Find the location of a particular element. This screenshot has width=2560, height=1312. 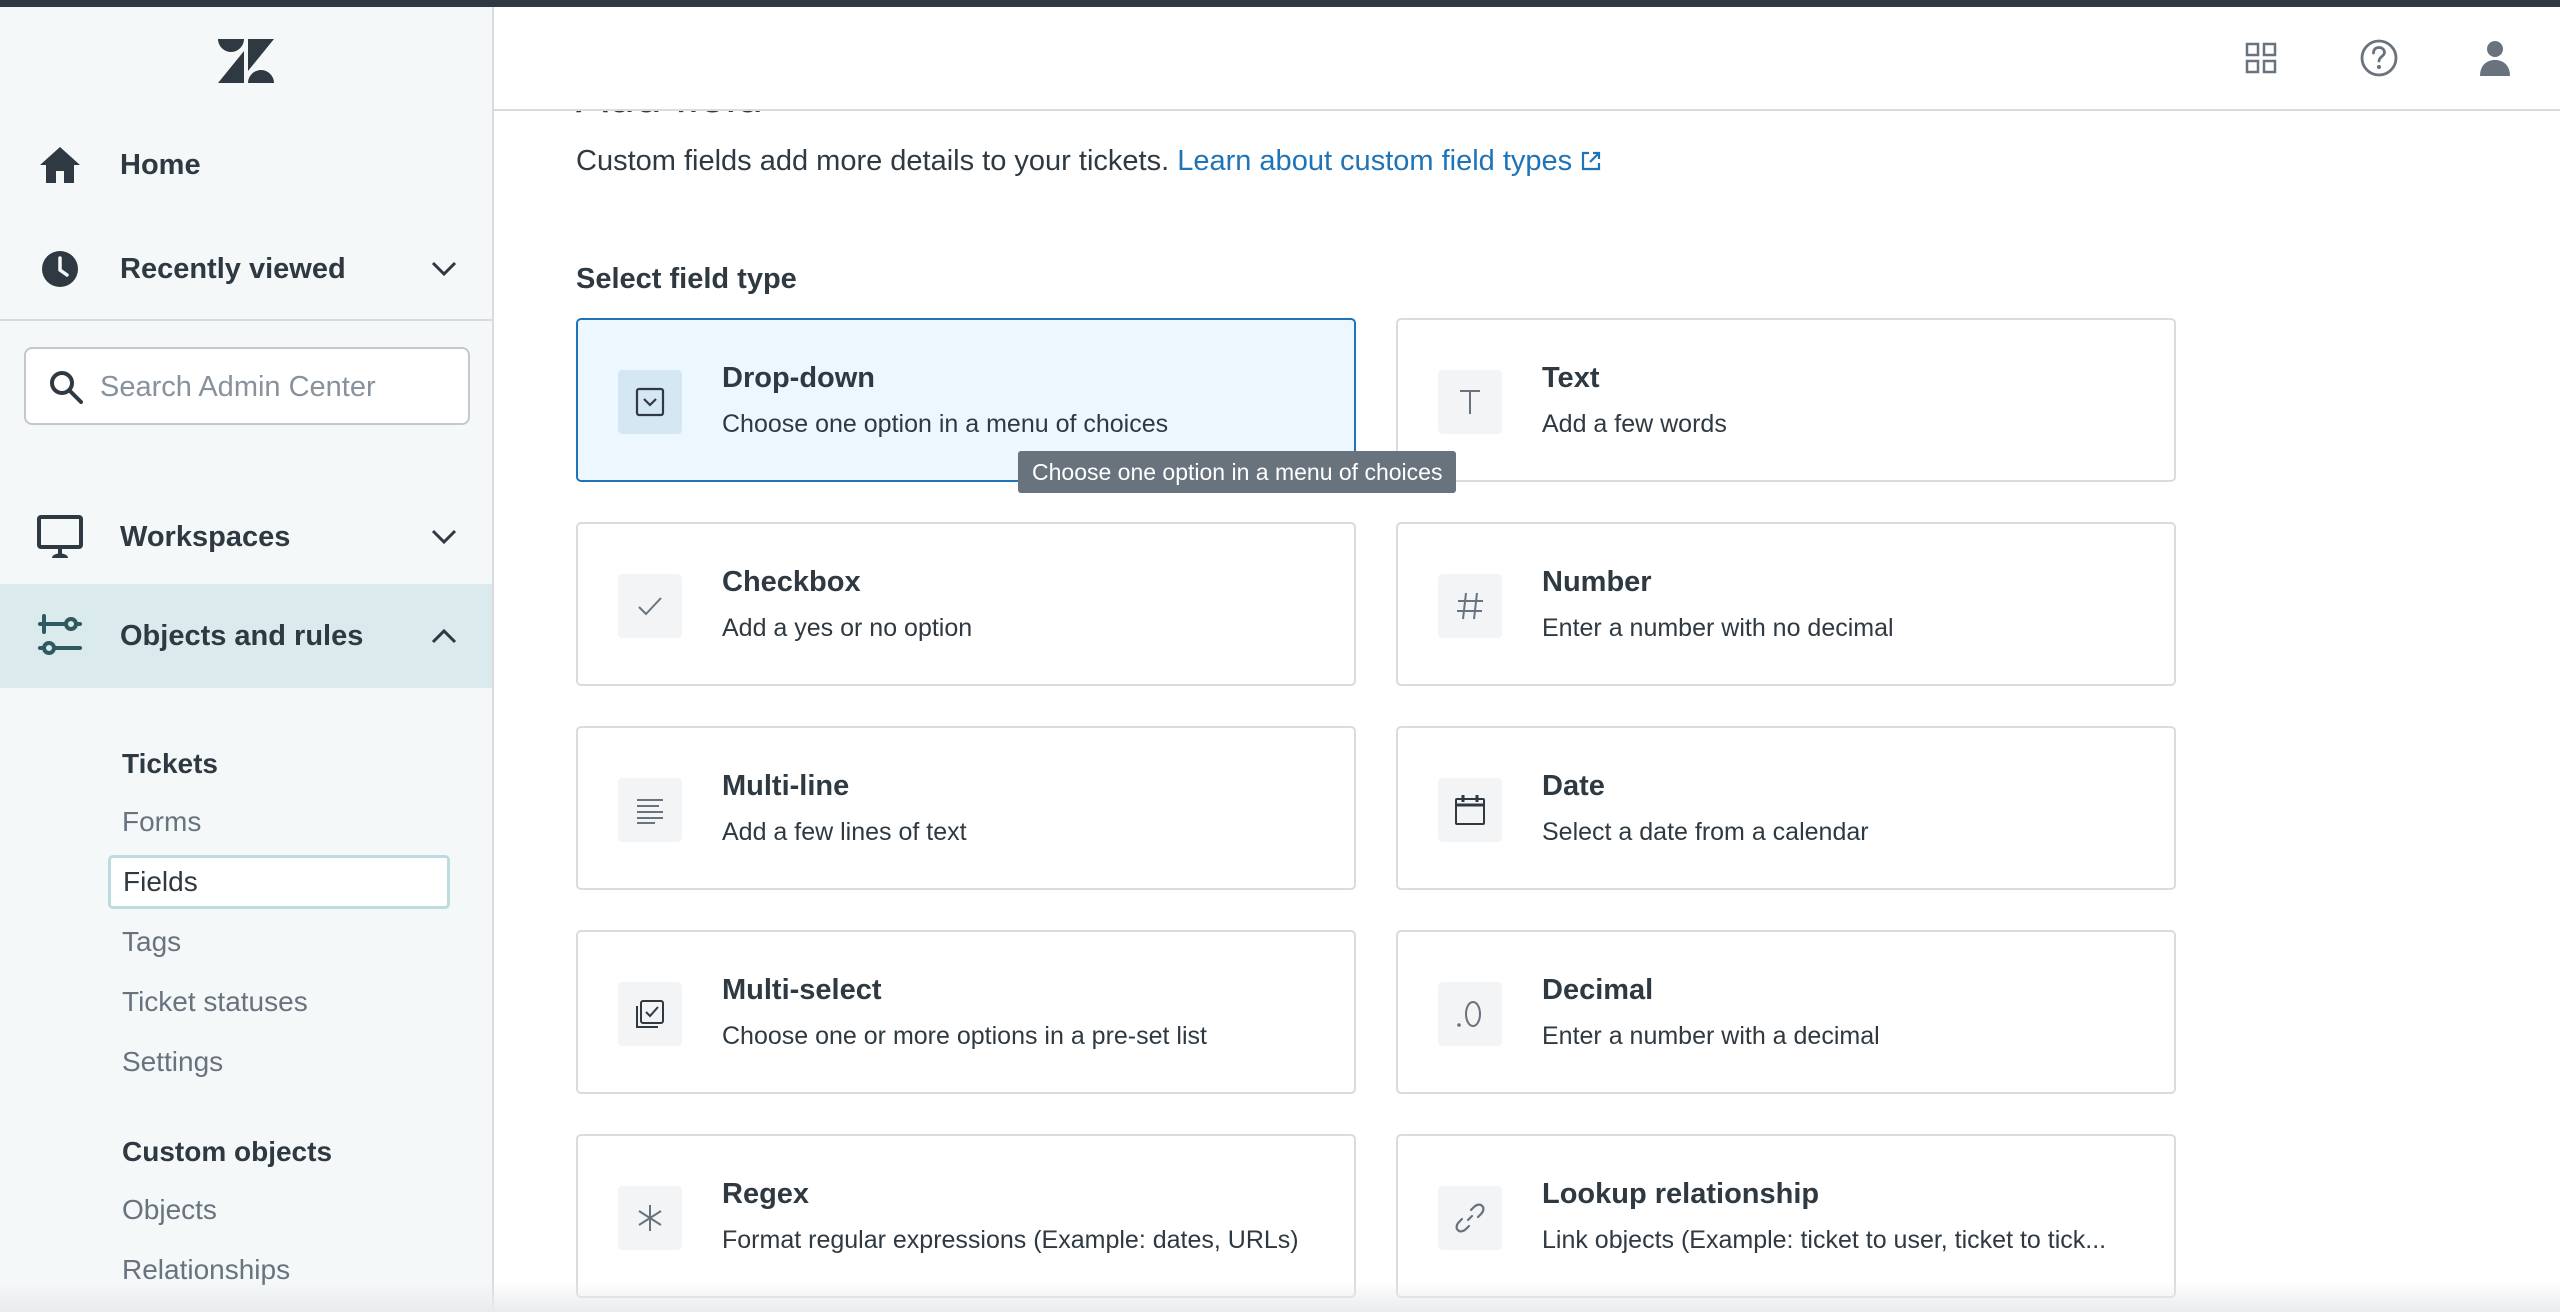

card-title: Number is located at coordinates (1597, 582).